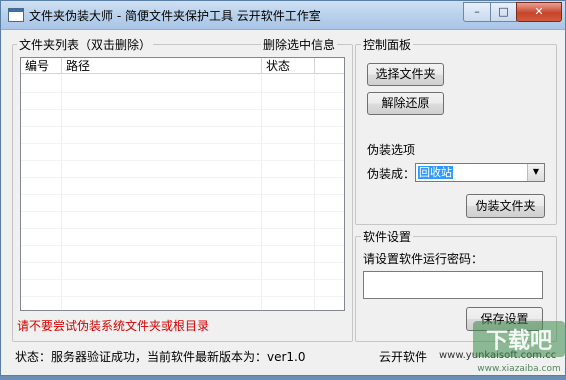  I want to click on list-header: 编号 路径 状态, so click(182, 66).